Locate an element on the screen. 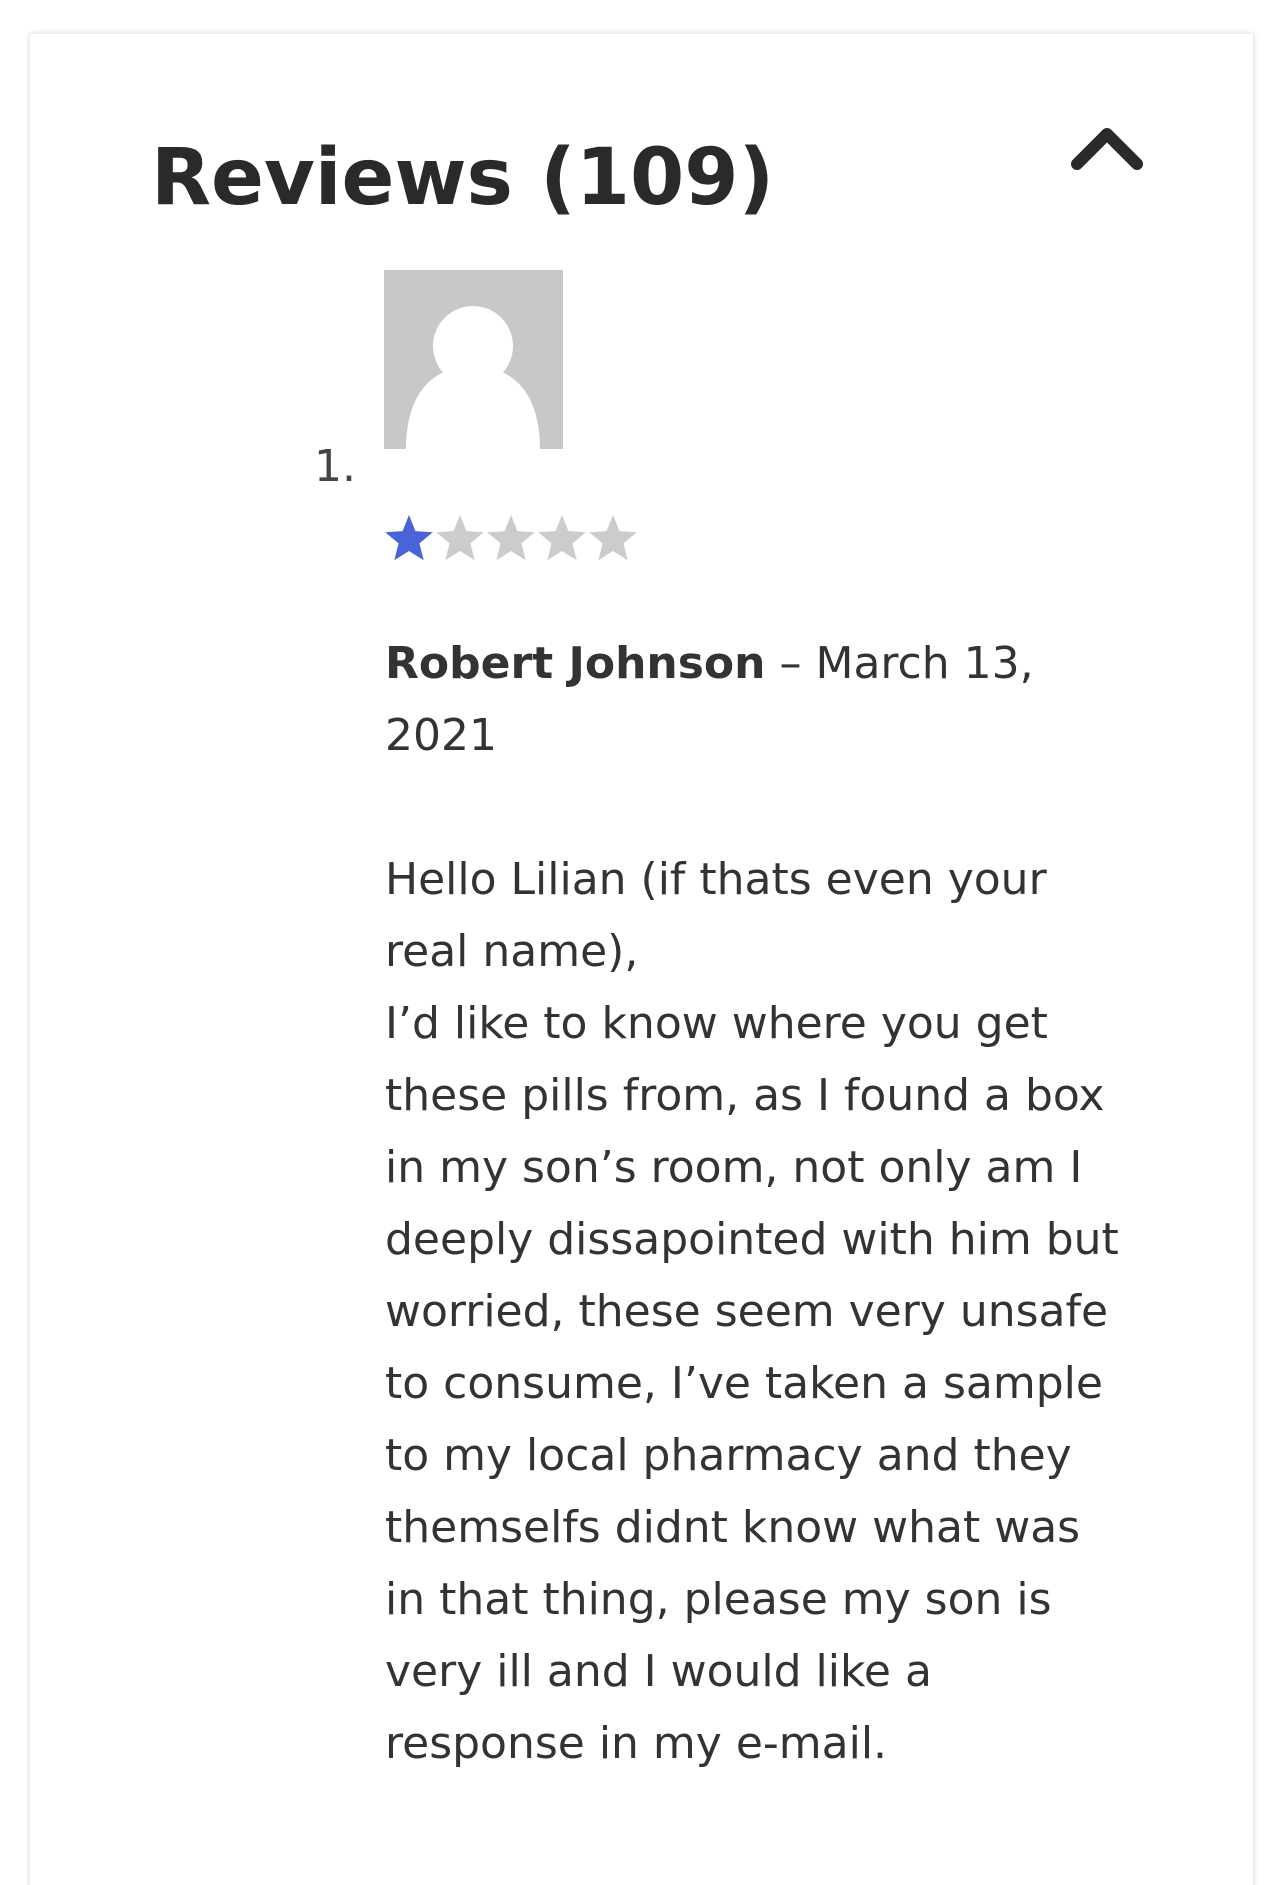 The width and height of the screenshot is (1284, 1885). review-author: Robert Johnson is located at coordinates (575, 663).